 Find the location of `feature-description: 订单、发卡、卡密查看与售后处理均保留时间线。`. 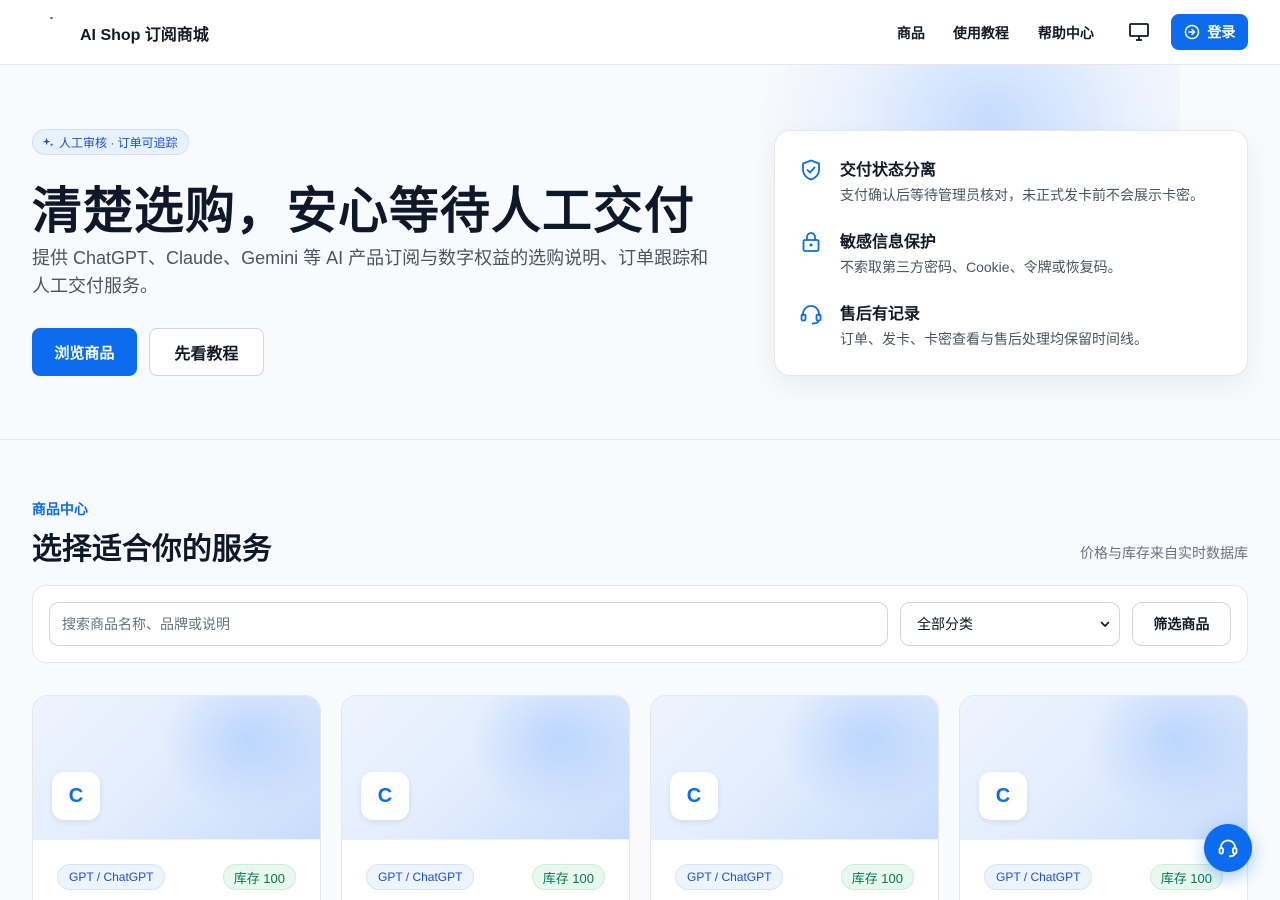

feature-description: 订单、发卡、卡密查看与售后处理均保留时间线。 is located at coordinates (994, 339).